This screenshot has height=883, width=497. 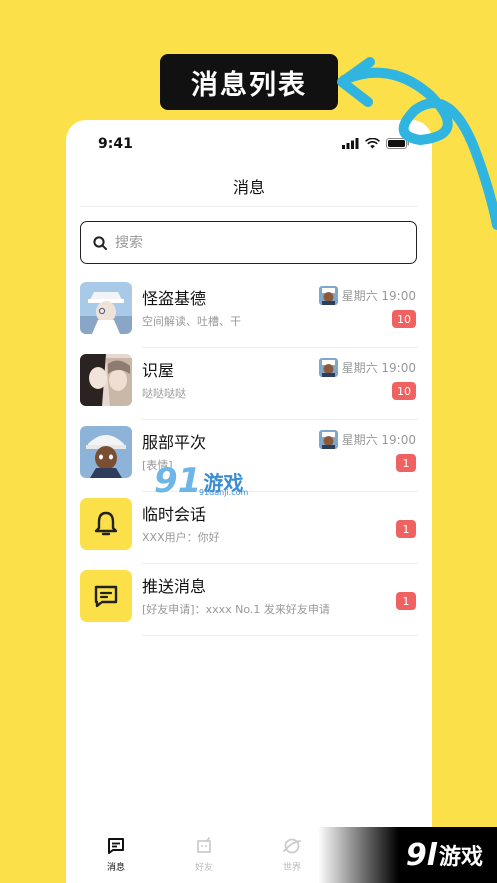 I want to click on chat-icon, so click(x=116, y=846).